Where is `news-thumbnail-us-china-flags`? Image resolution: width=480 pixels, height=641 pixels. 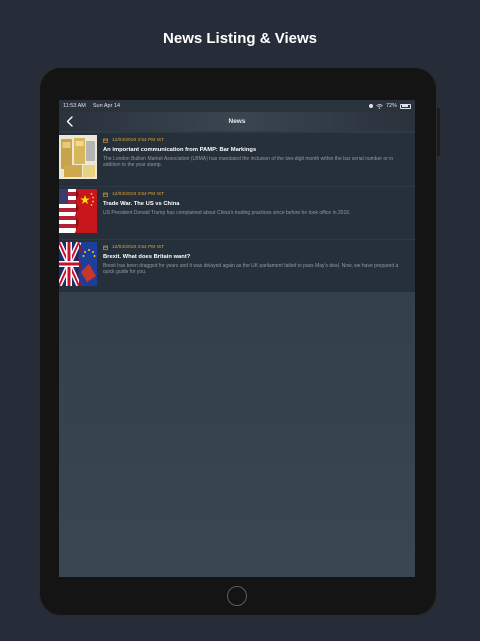 news-thumbnail-us-china-flags is located at coordinates (78, 211).